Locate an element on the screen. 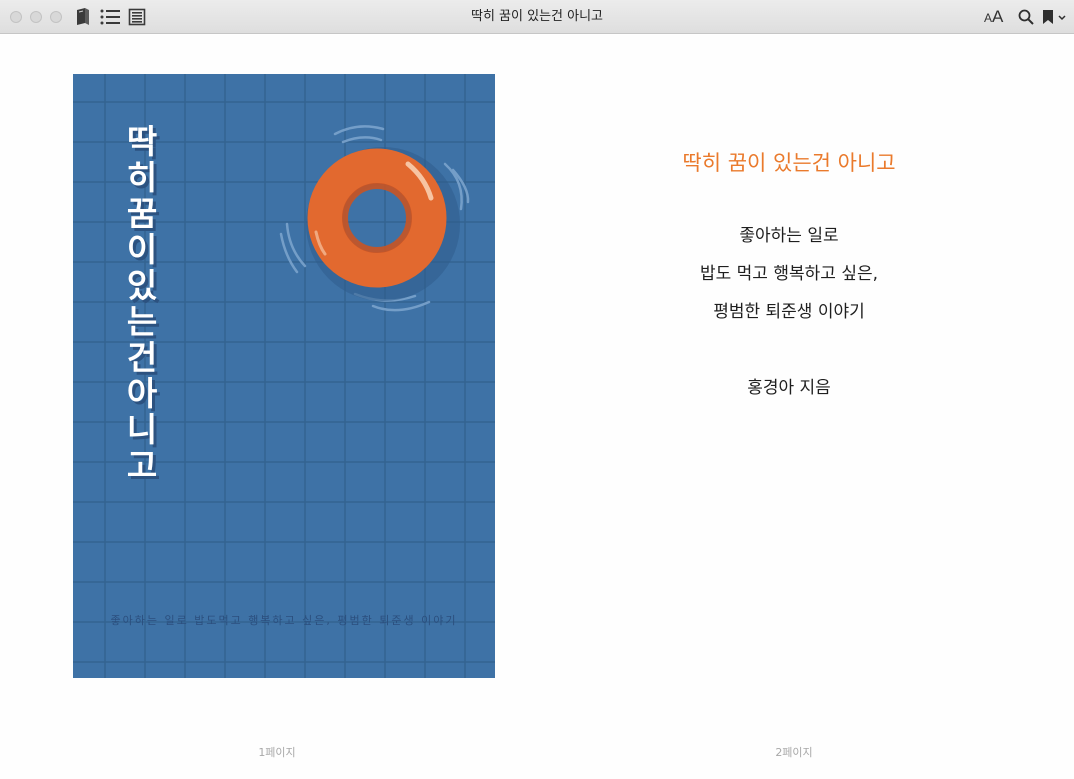 The image size is (1074, 779). page-number-2: 2페이지 is located at coordinates (794, 752).